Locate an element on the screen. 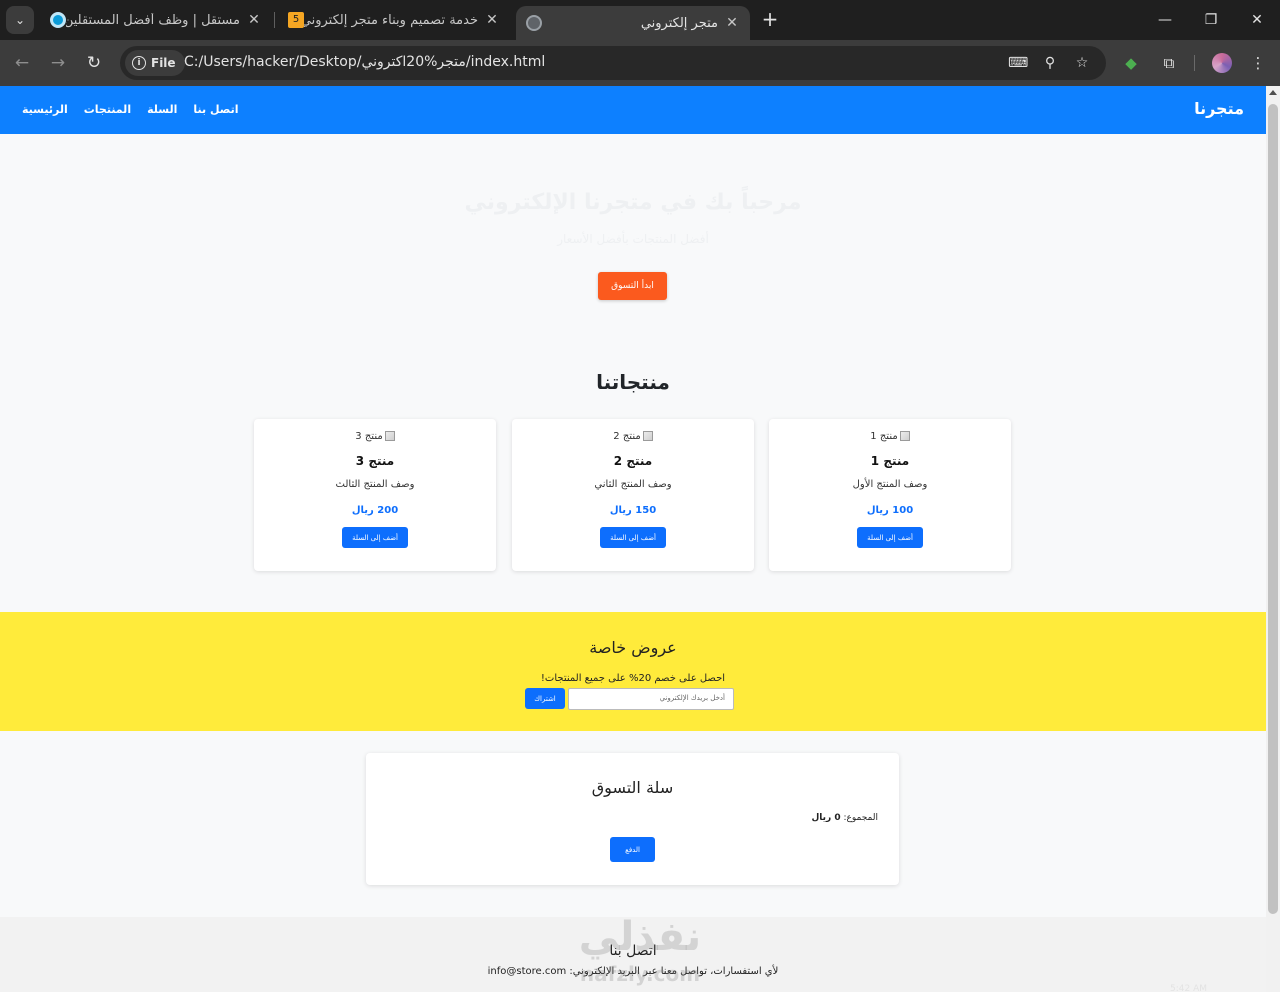 This screenshot has height=992, width=1280. nav-link-home: الرئيسية is located at coordinates (45, 109).